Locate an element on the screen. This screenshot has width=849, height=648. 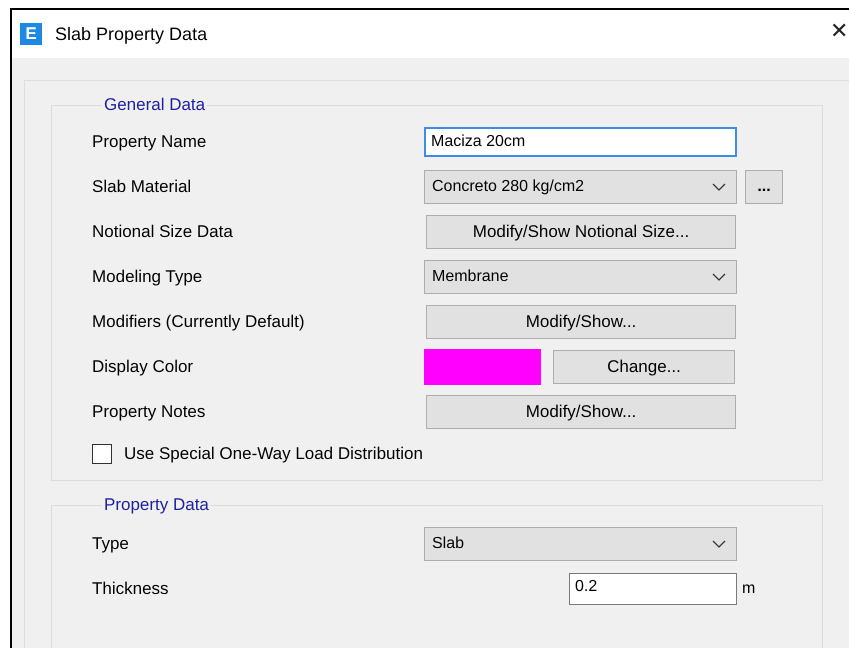
text-field: Maciza 20cm is located at coordinates (580, 141).